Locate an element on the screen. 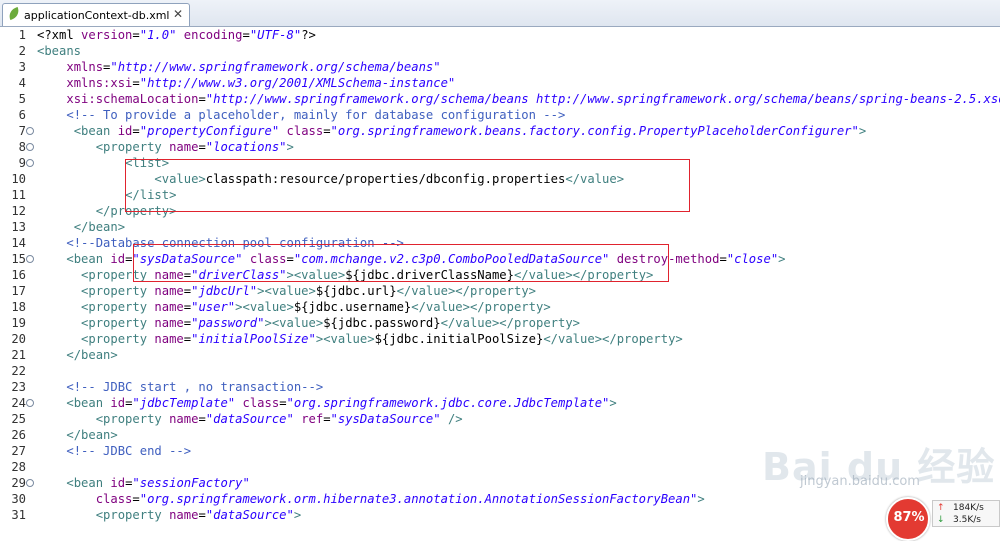 This screenshot has height=541, width=1000. usage-gauge: 87% is located at coordinates (908, 519).